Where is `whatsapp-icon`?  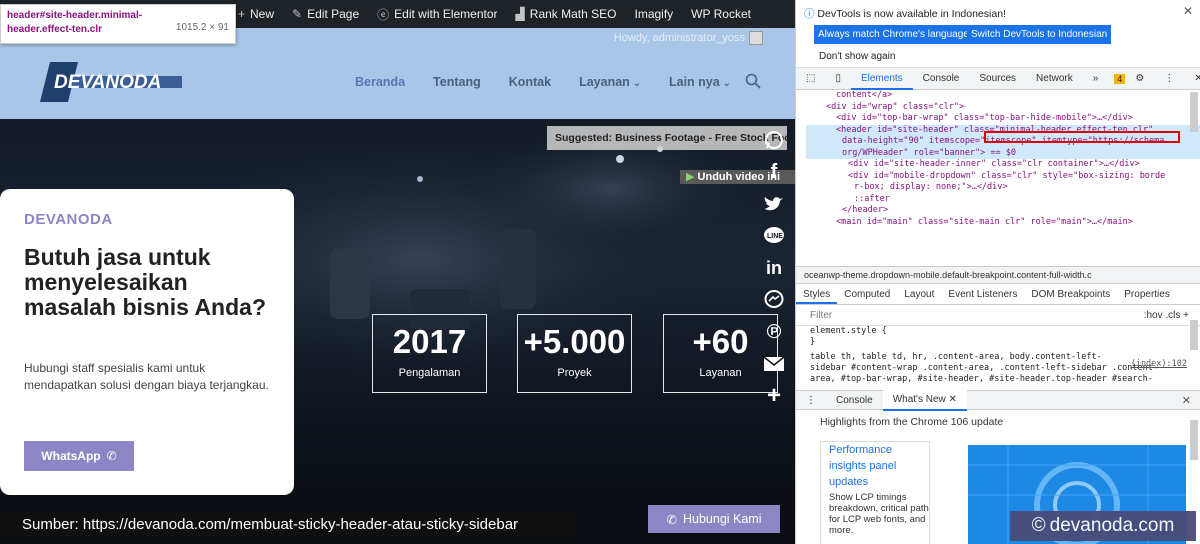
whatsapp-icon is located at coordinates (774, 140).